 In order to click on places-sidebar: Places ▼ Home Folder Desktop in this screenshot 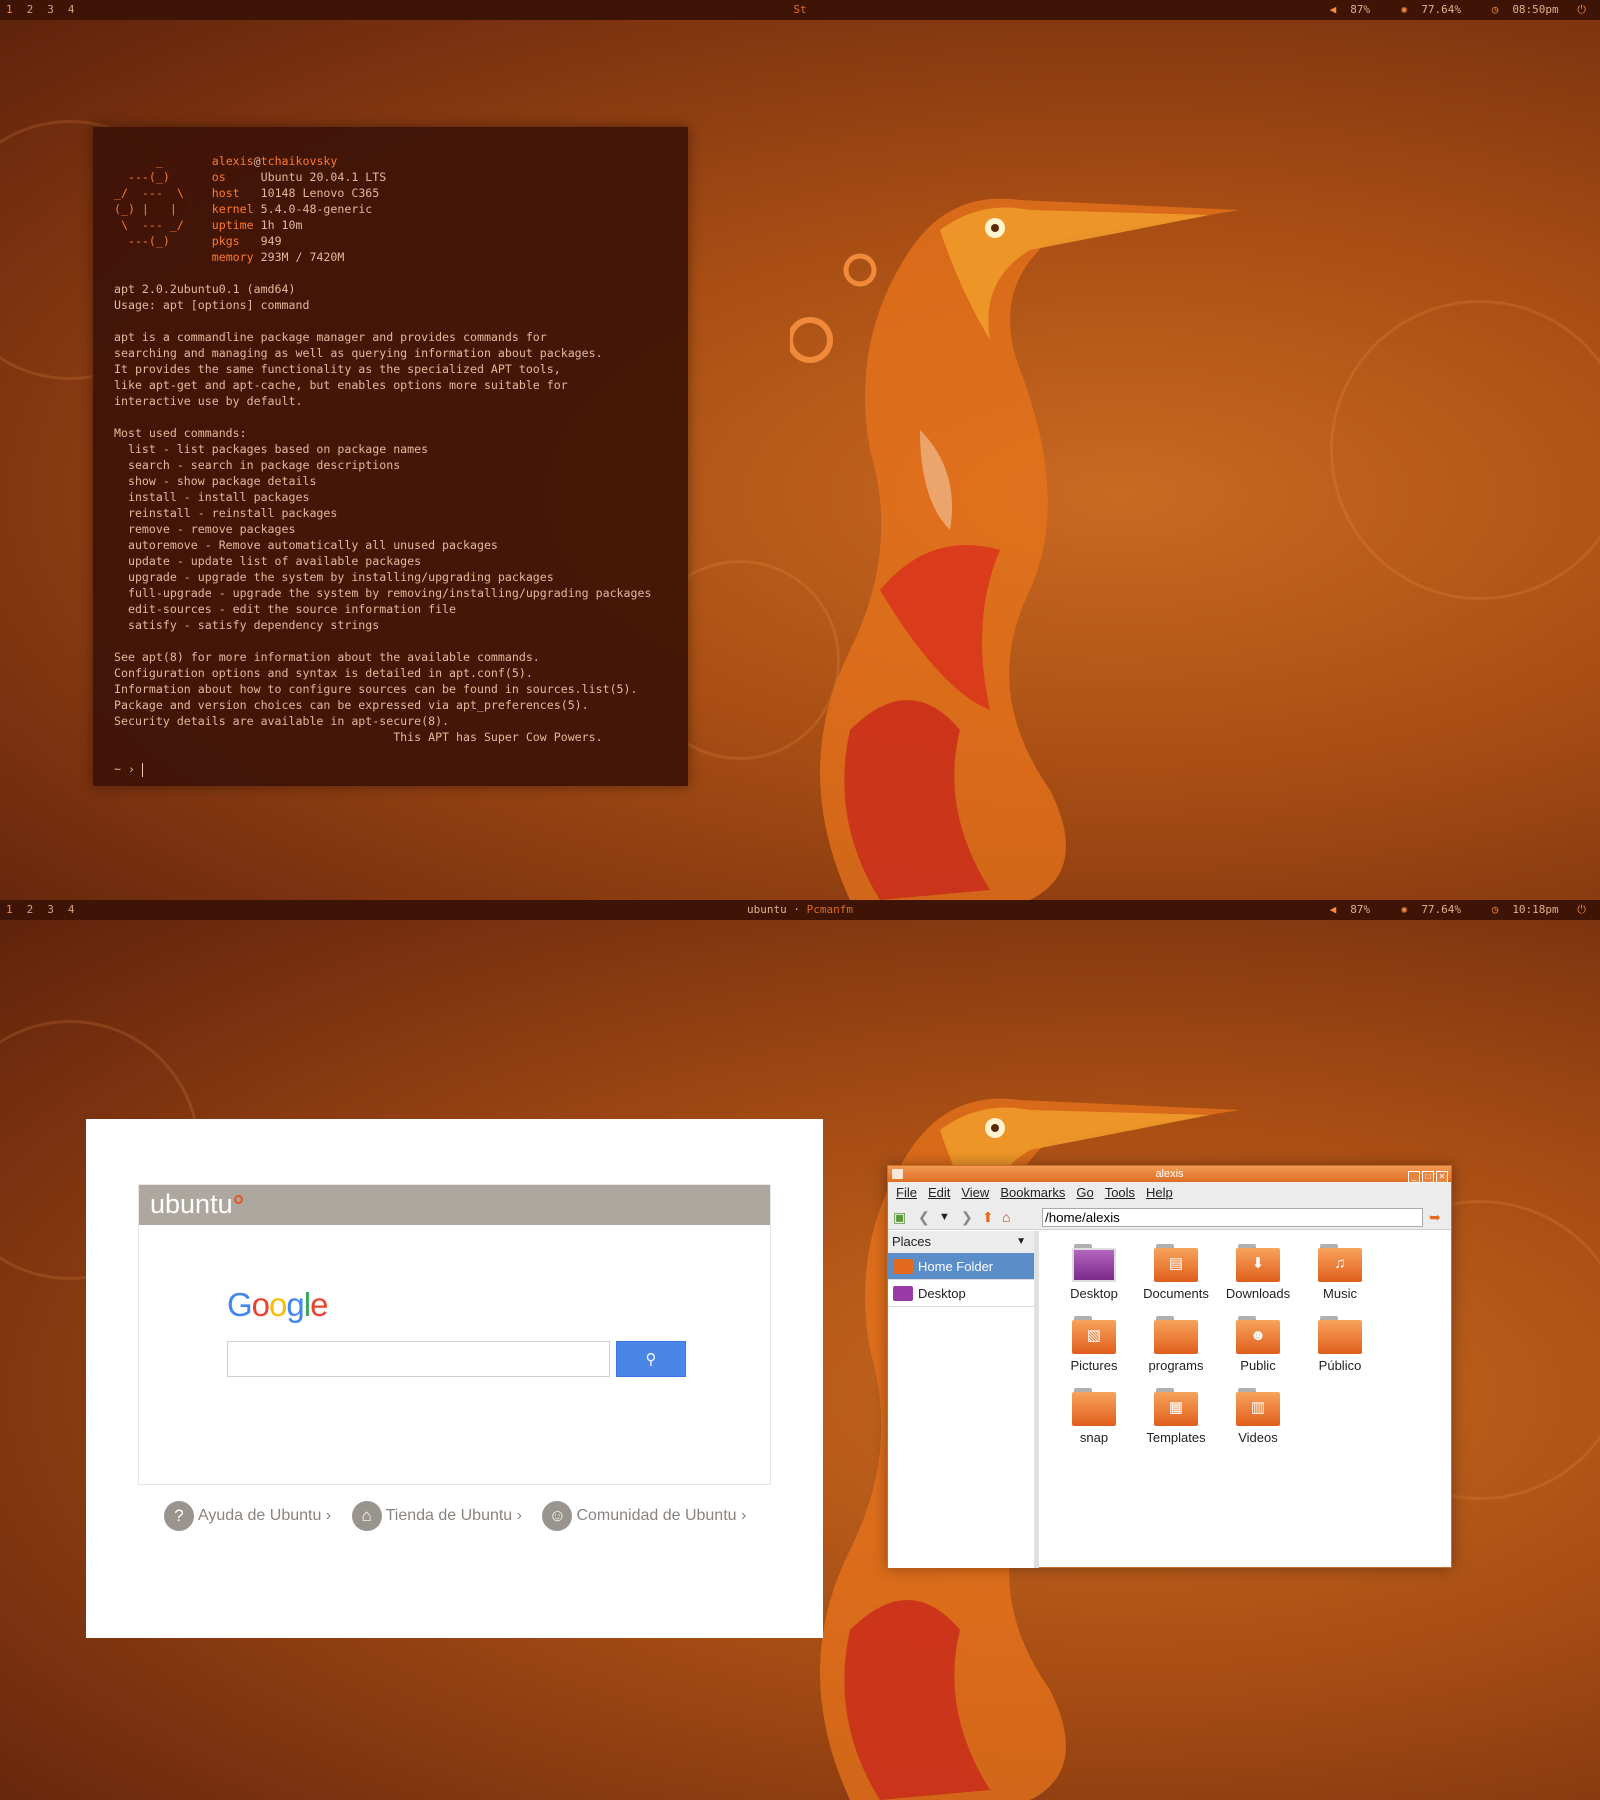, I will do `click(963, 1399)`.